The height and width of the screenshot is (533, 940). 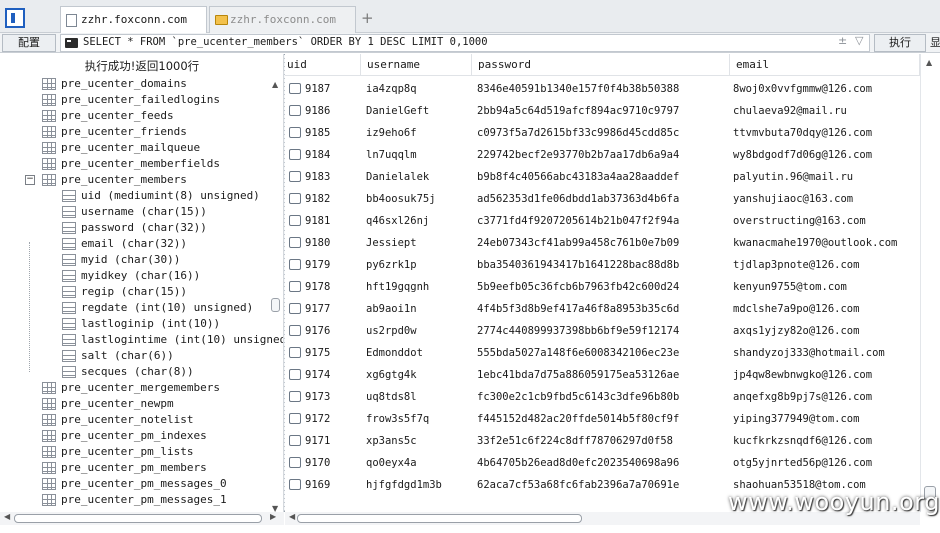 I want to click on cell-email: 8woj0x0vvfgmmw@126.com, so click(x=802, y=89).